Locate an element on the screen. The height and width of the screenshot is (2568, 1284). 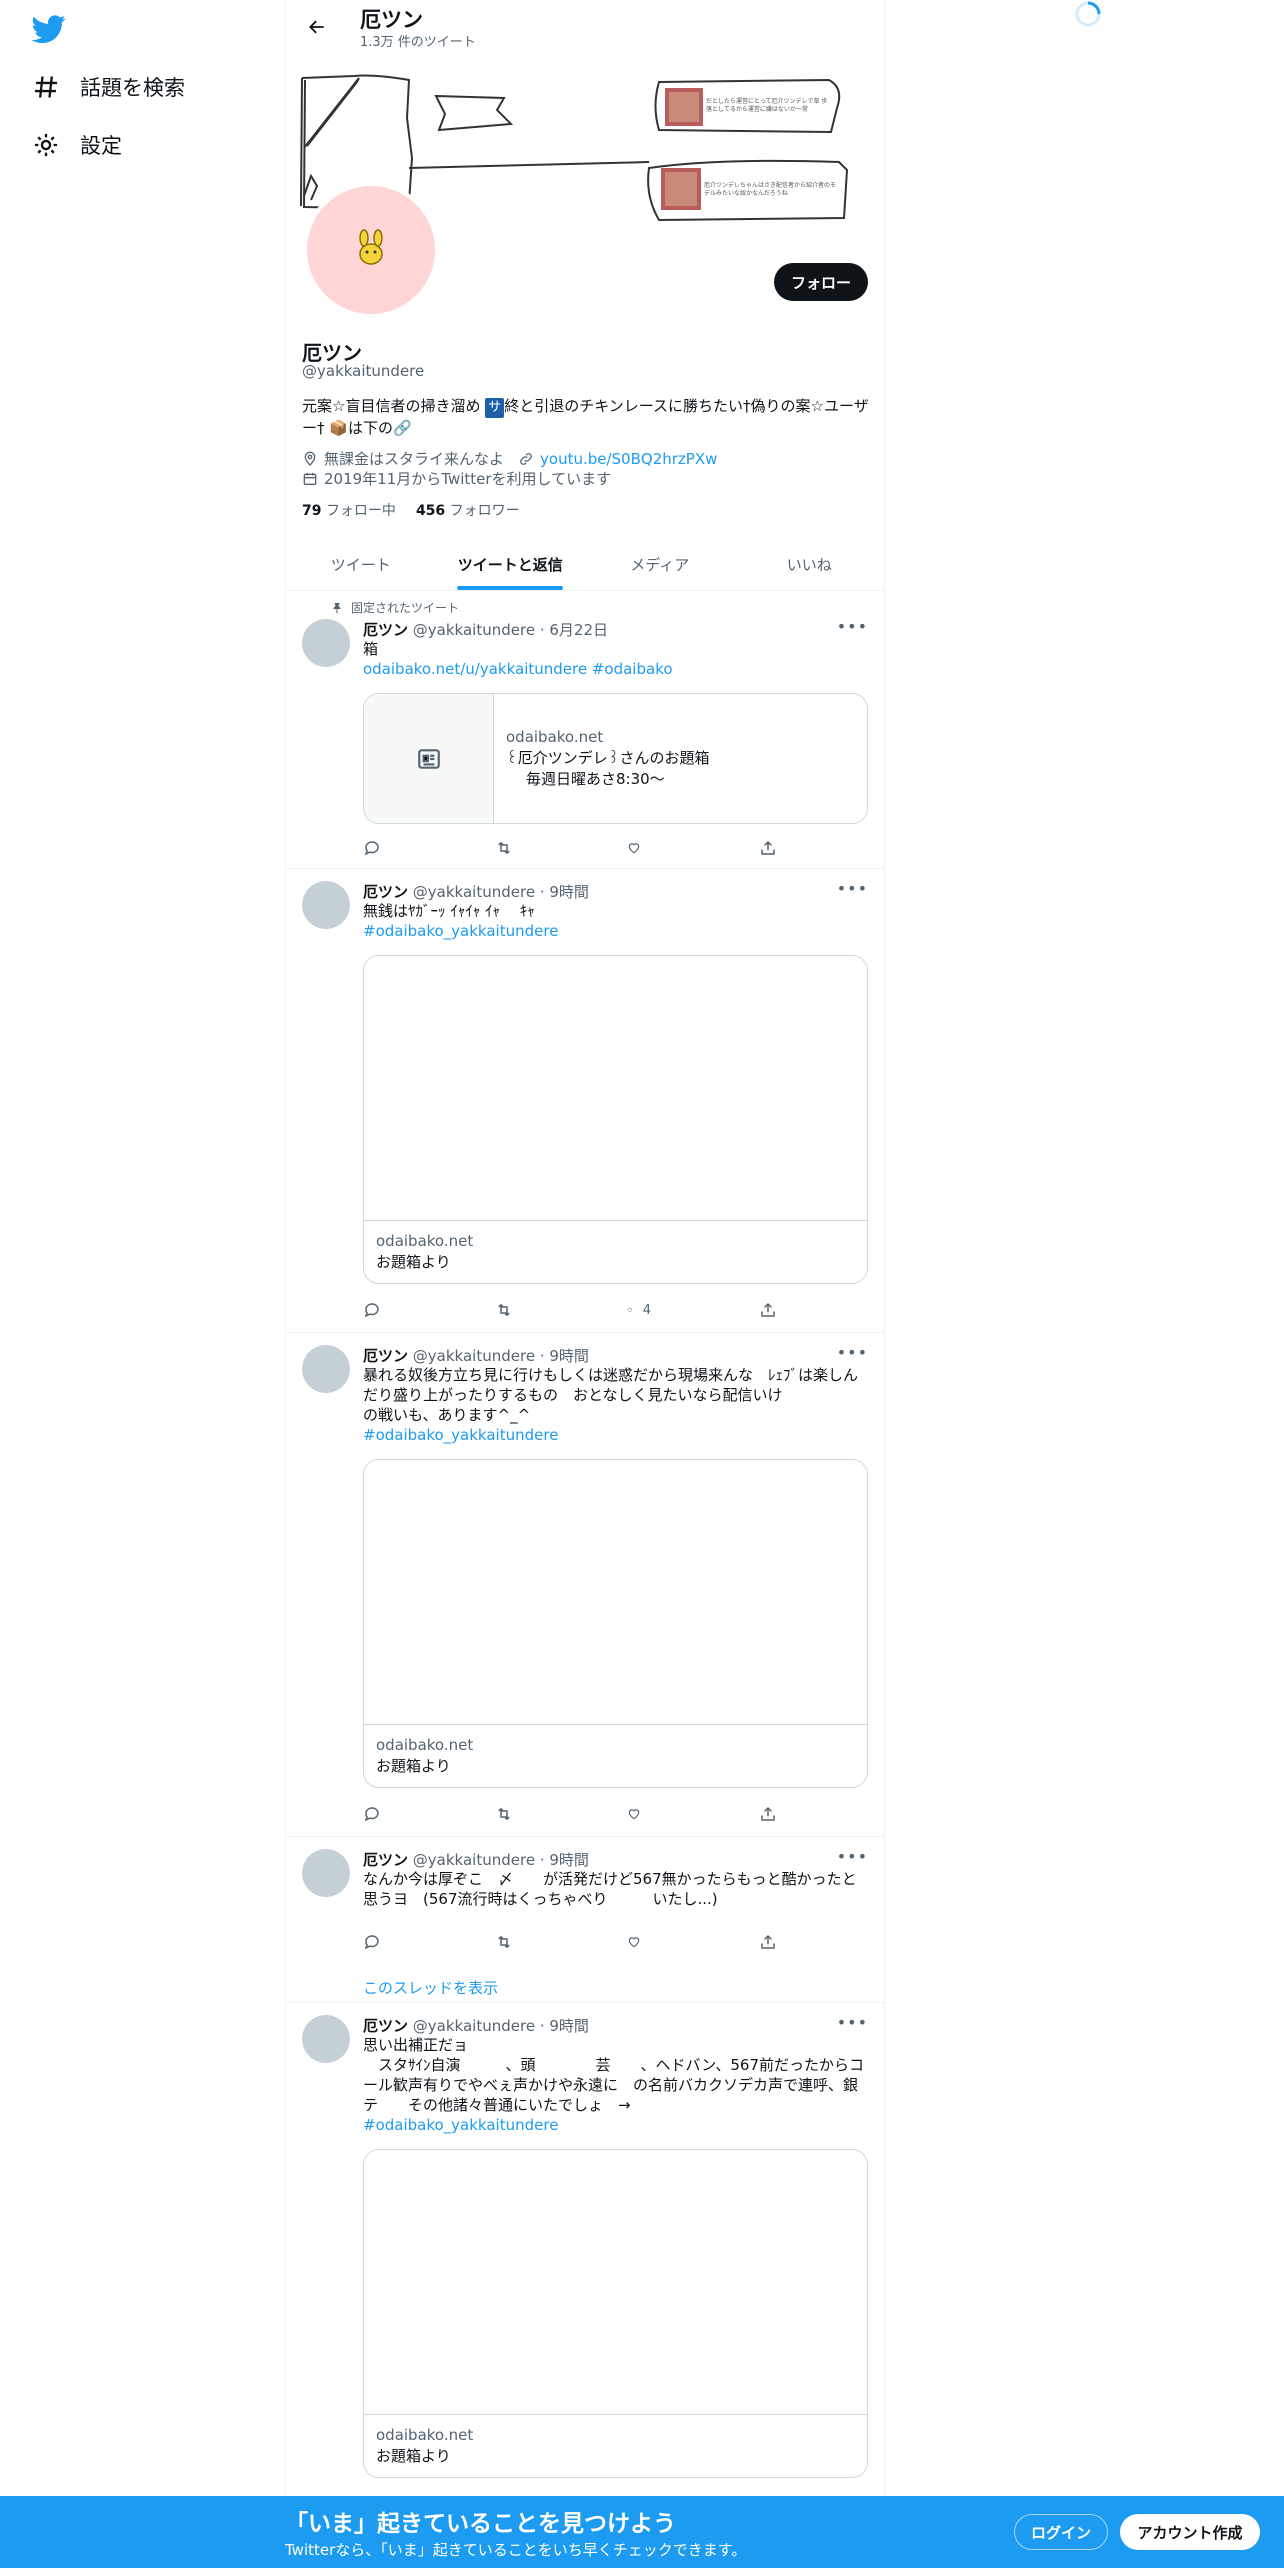
tab-tweets-and-replies: ツイートと返信 is located at coordinates (511, 564).